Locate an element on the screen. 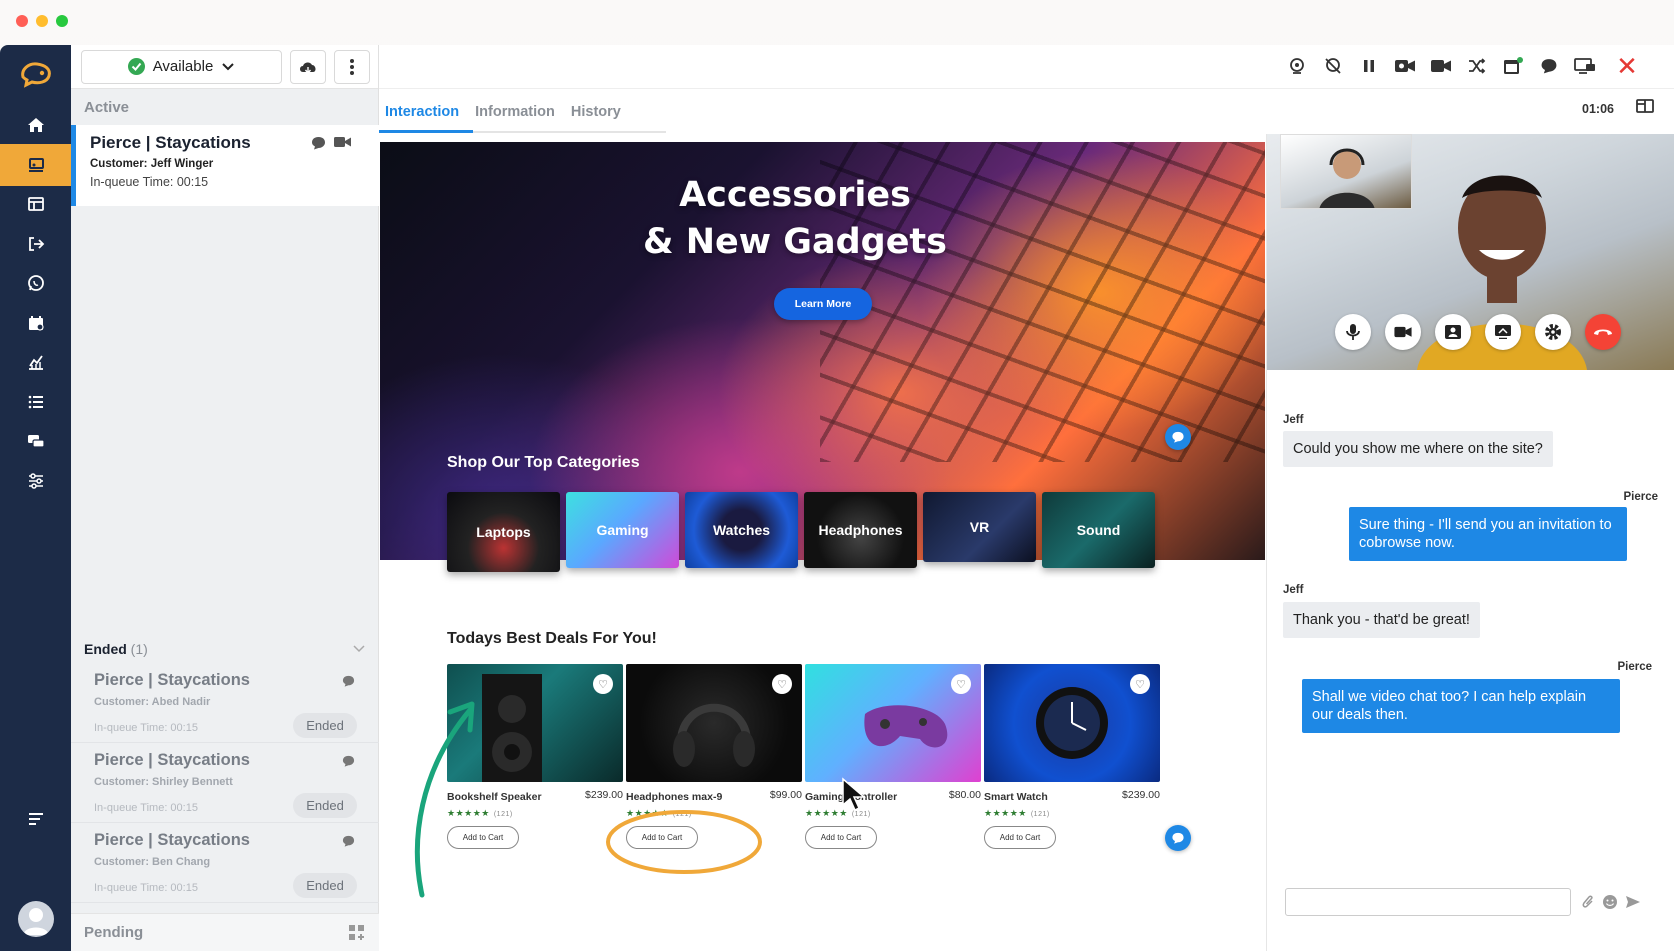  calendar-icon is located at coordinates (1513, 66).